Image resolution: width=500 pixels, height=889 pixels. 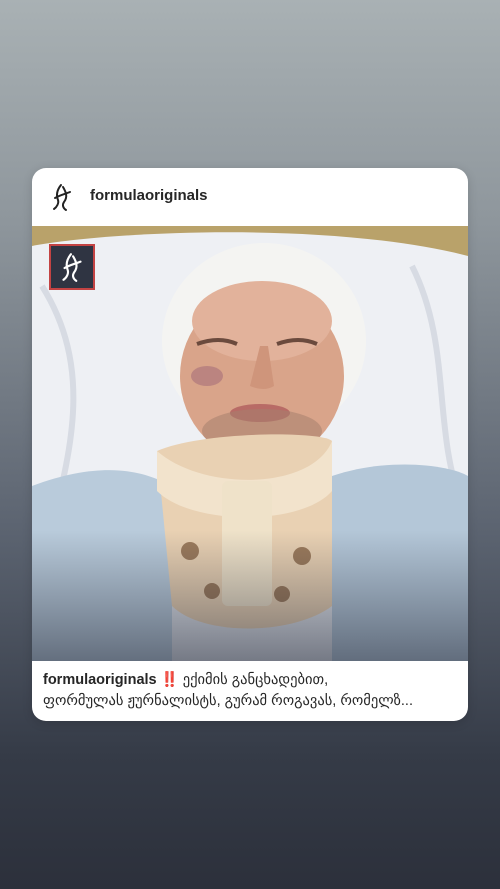 What do you see at coordinates (62, 197) in the screenshot?
I see `formula-logo-icon` at bounding box center [62, 197].